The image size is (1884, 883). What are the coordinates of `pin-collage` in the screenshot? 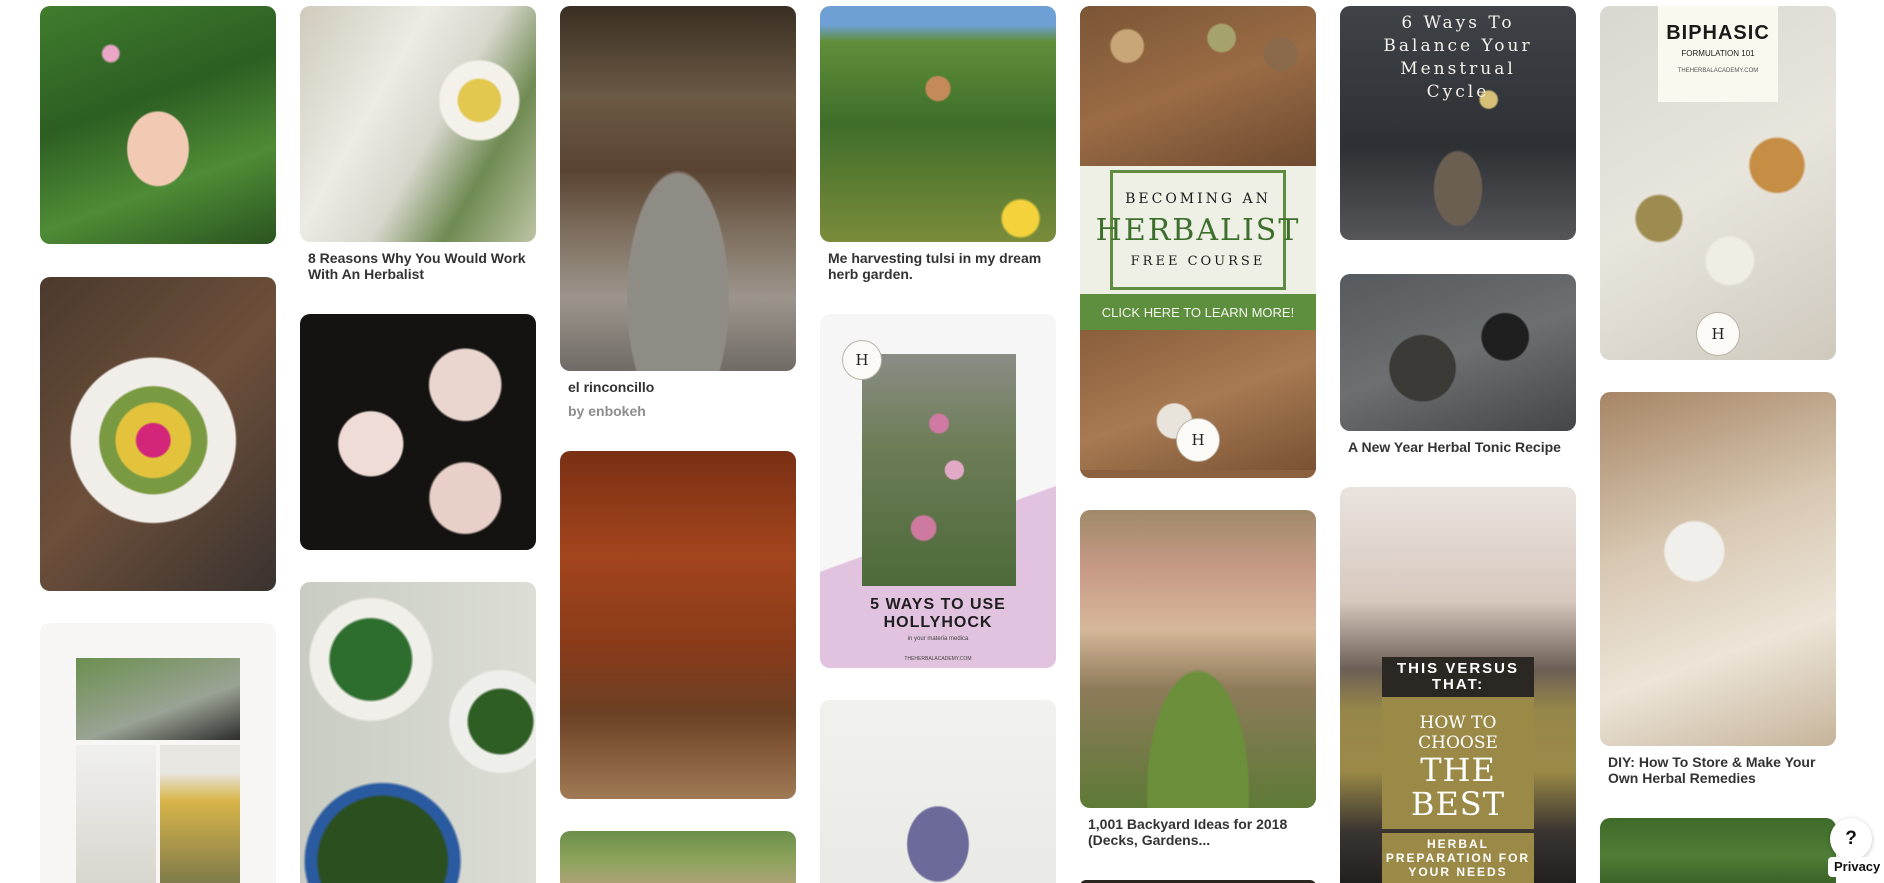 It's located at (158, 753).